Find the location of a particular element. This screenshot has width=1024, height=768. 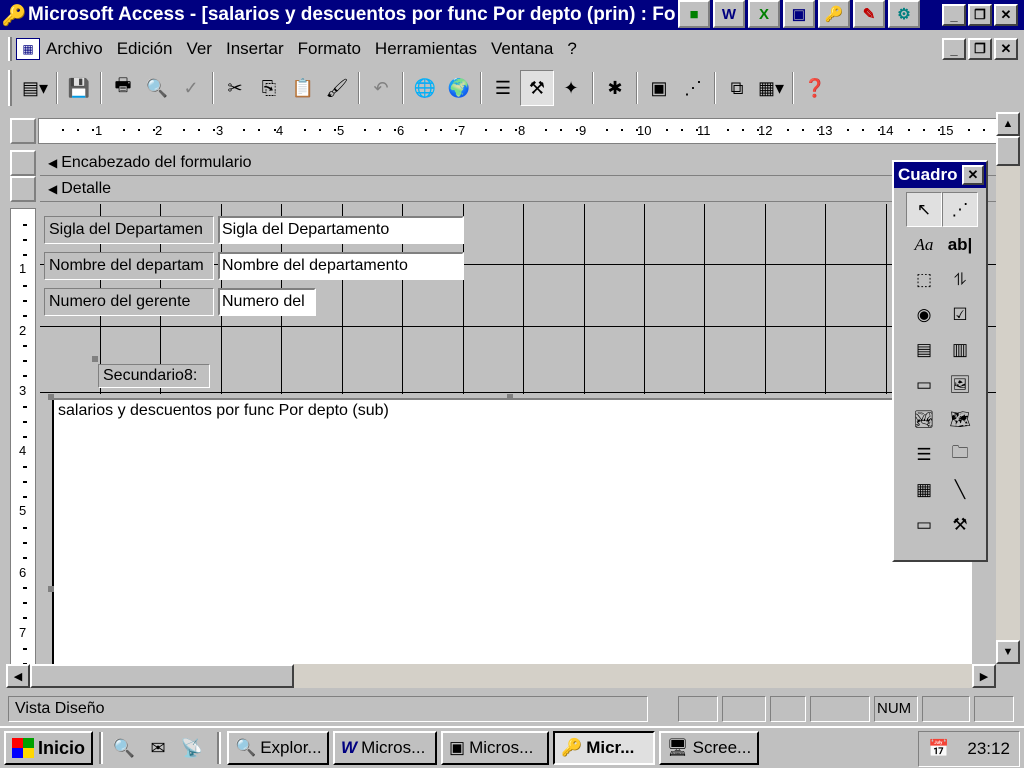

checkbox-icon: ☑ is located at coordinates (960, 314).